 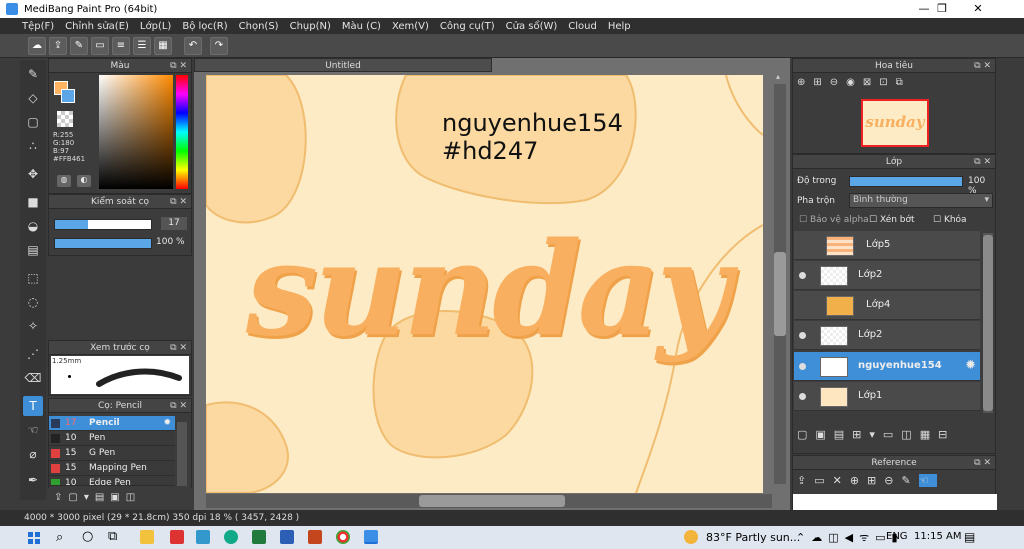 What do you see at coordinates (231, 537) in the screenshot?
I see `edge-icon` at bounding box center [231, 537].